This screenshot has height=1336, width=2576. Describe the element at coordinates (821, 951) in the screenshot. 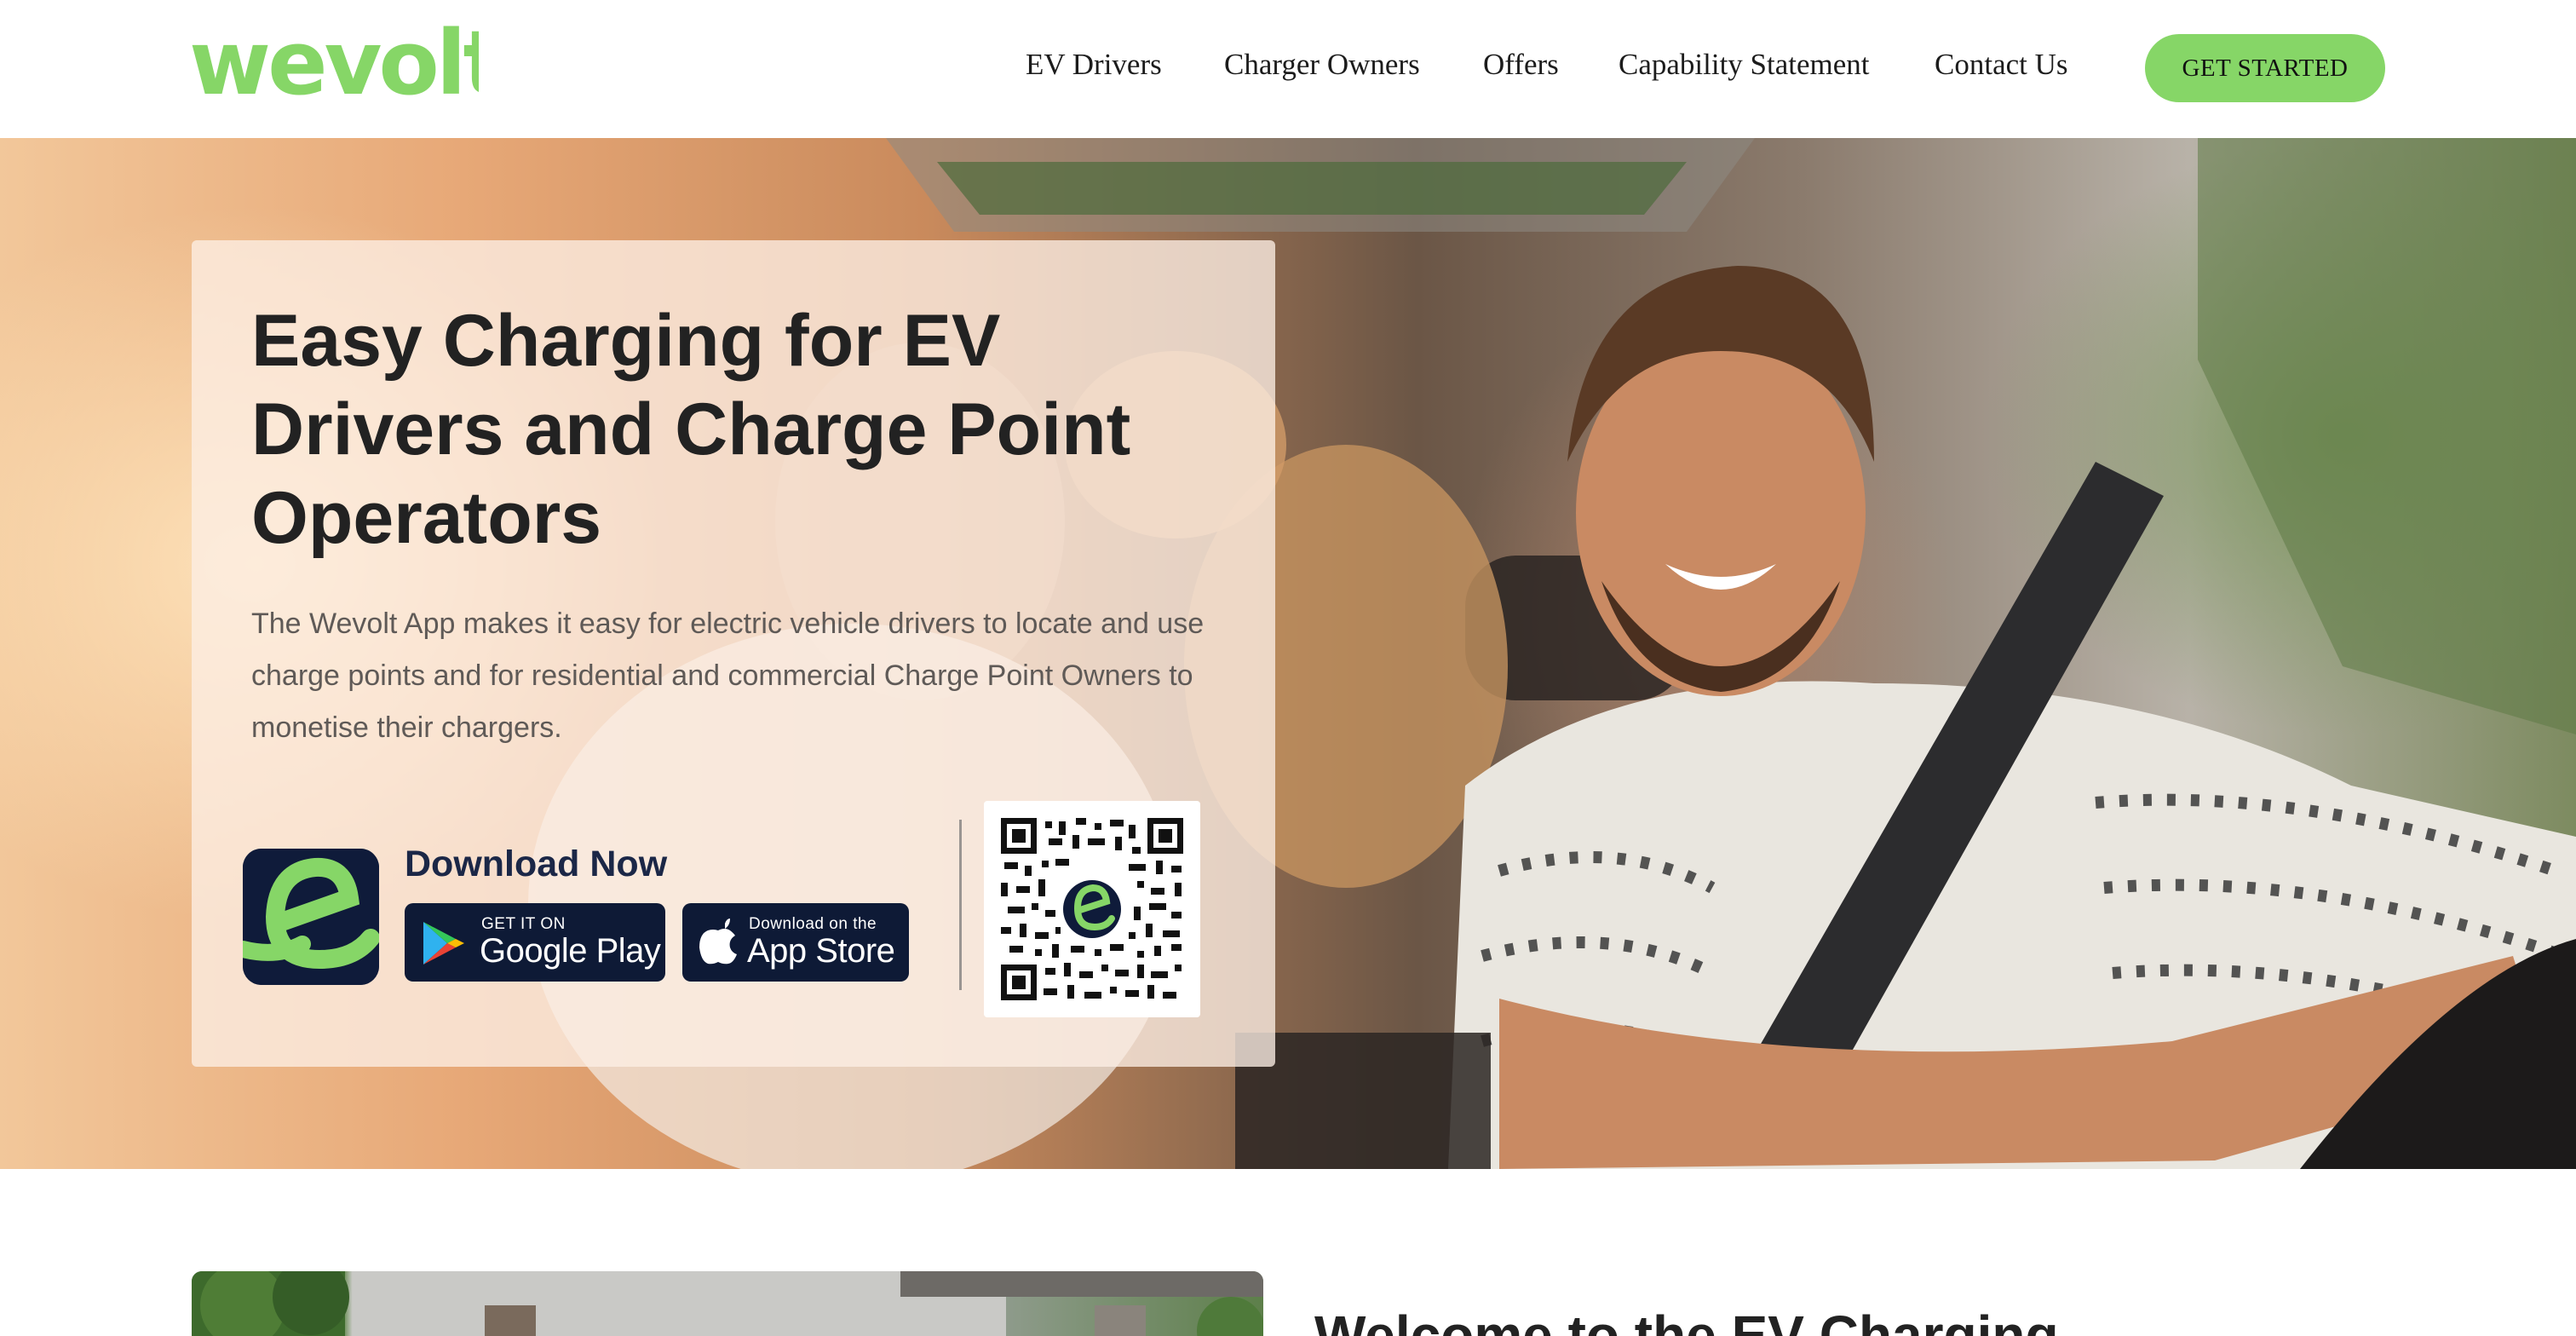

I see `app-store-label: App Store` at that location.